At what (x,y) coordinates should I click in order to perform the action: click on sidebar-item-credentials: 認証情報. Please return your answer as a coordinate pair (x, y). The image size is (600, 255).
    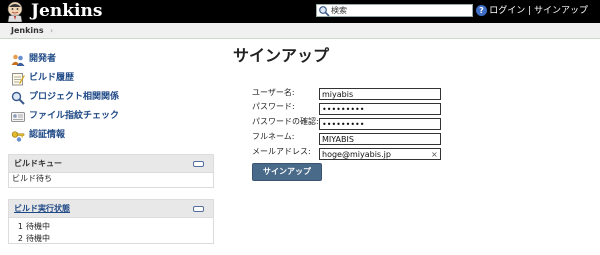
    Looking at the image, I should click on (111, 136).